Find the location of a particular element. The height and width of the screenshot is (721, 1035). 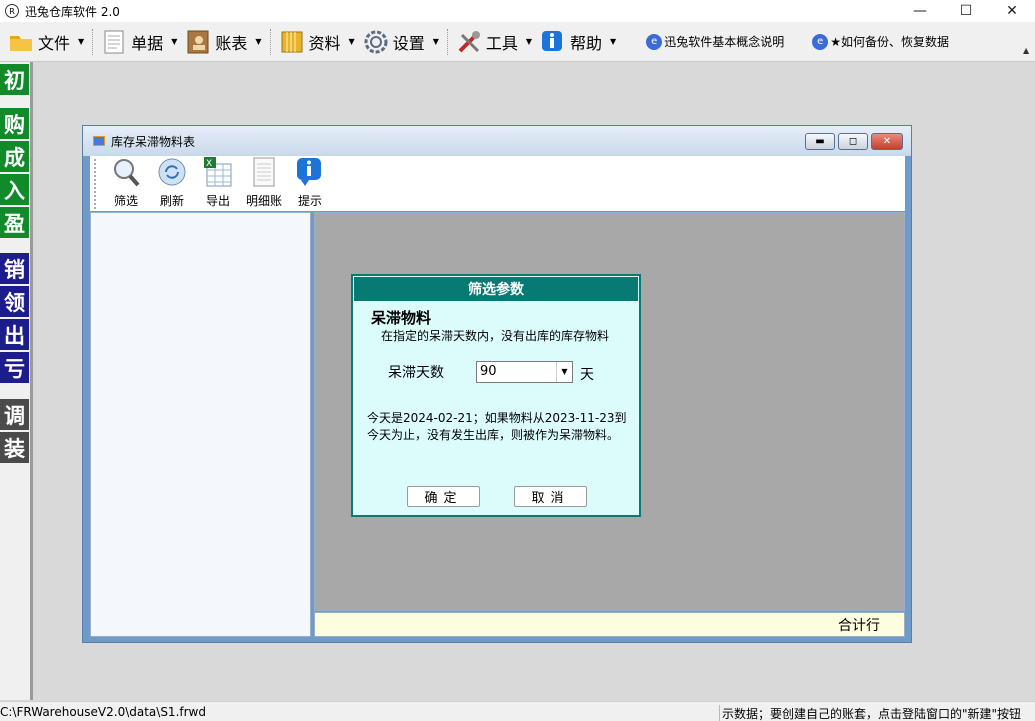

export-button: X 导出 is located at coordinates (218, 183).